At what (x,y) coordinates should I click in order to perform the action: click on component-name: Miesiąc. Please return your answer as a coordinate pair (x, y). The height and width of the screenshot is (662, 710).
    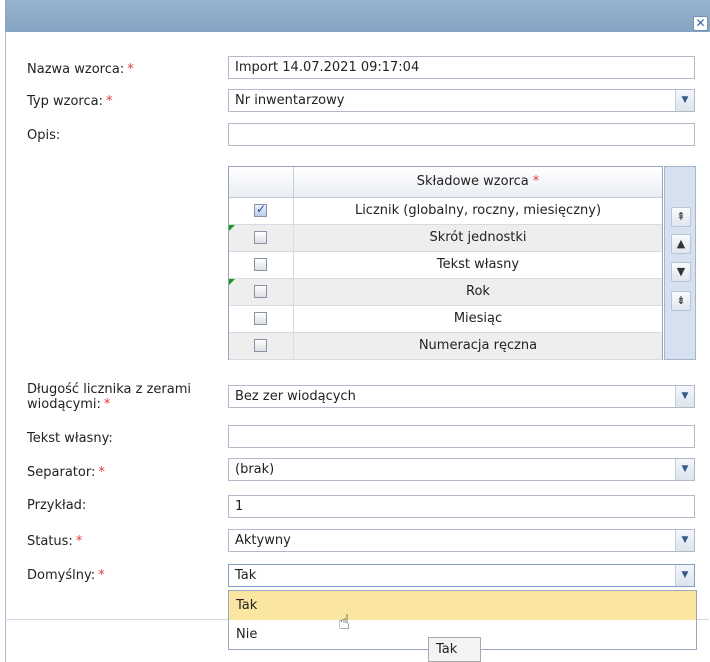
    Looking at the image, I should click on (478, 318).